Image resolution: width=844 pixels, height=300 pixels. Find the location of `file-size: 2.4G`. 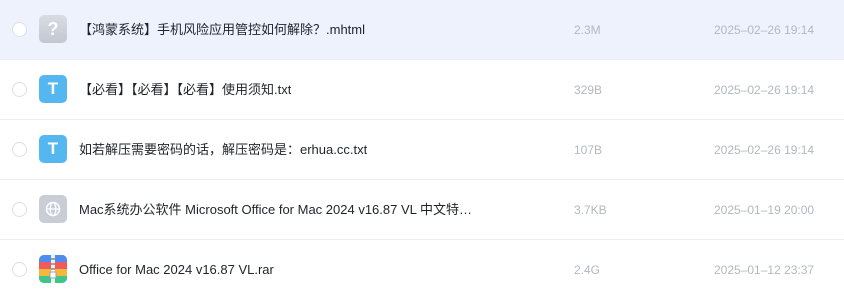

file-size: 2.4G is located at coordinates (587, 270).